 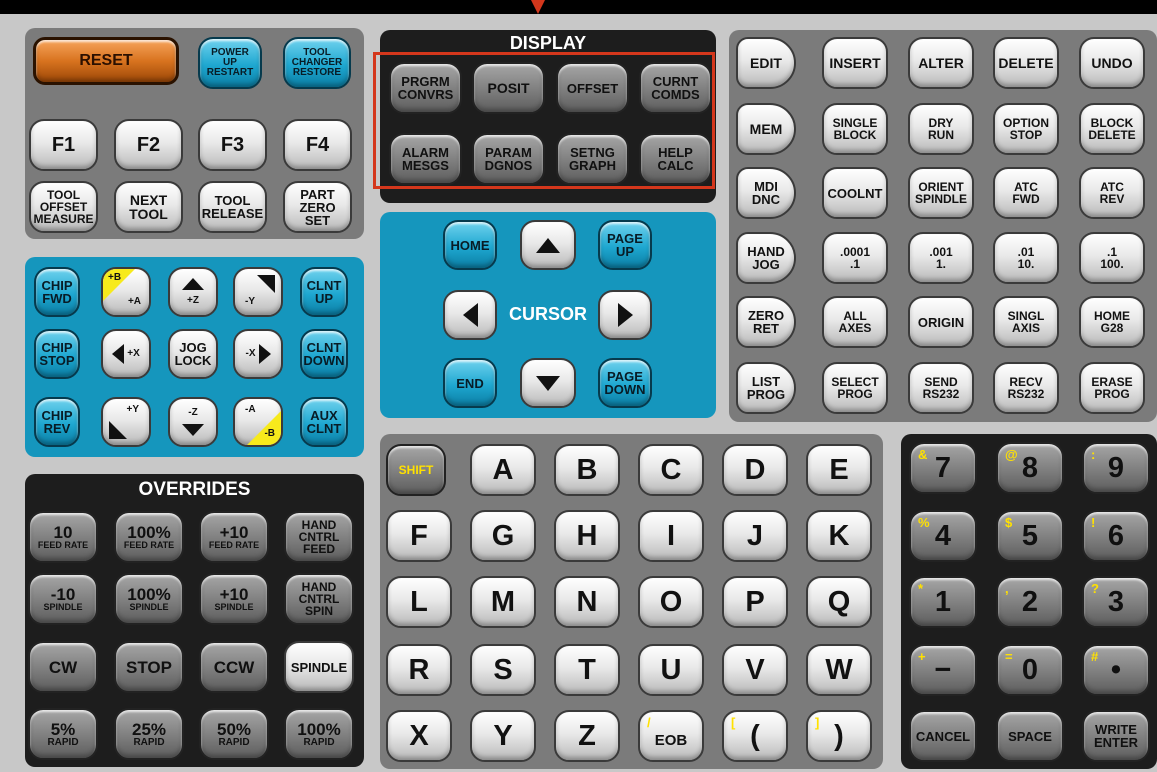 What do you see at coordinates (766, 129) in the screenshot?
I see `mem-mode-button: MEM` at bounding box center [766, 129].